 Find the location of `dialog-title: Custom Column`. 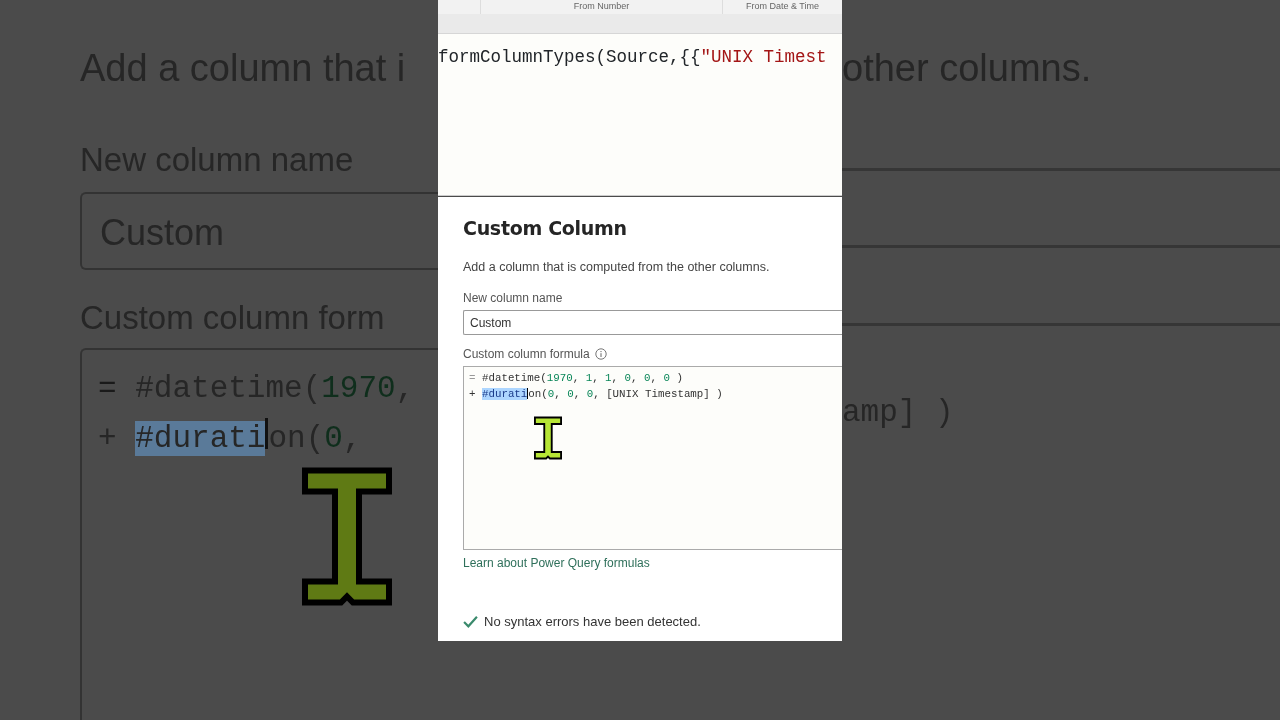

dialog-title: Custom Column is located at coordinates (545, 228).